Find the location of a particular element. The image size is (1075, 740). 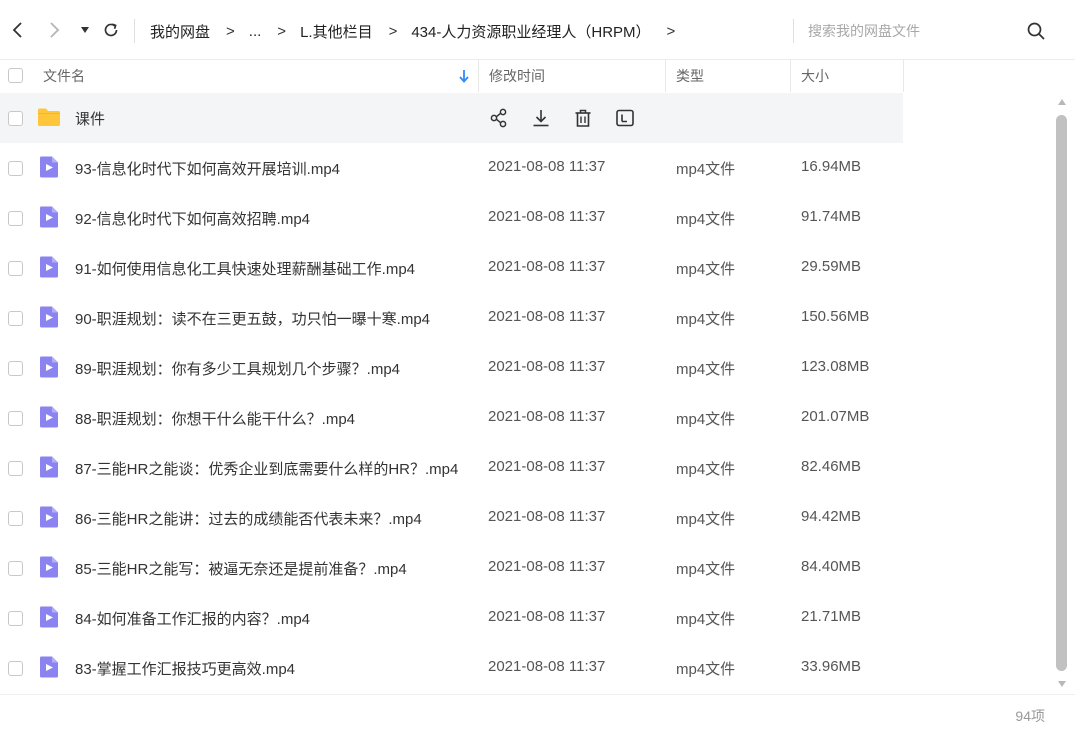

breadcrumb-item-category: L.其他栏目 is located at coordinates (336, 31).